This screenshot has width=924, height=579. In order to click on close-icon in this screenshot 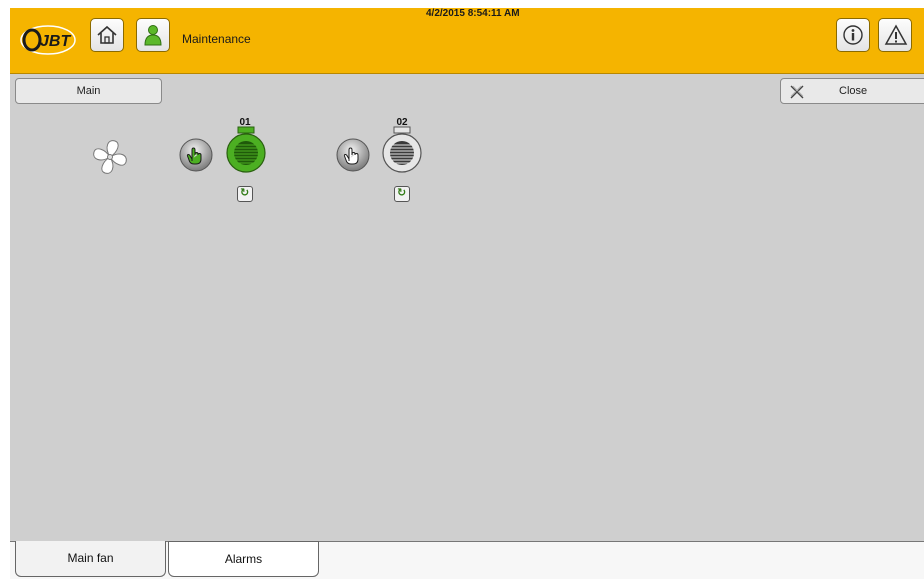, I will do `click(797, 92)`.